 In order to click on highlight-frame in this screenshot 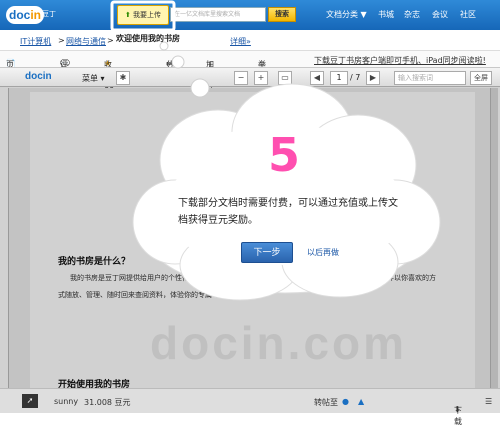, I will do `click(143, 16)`.